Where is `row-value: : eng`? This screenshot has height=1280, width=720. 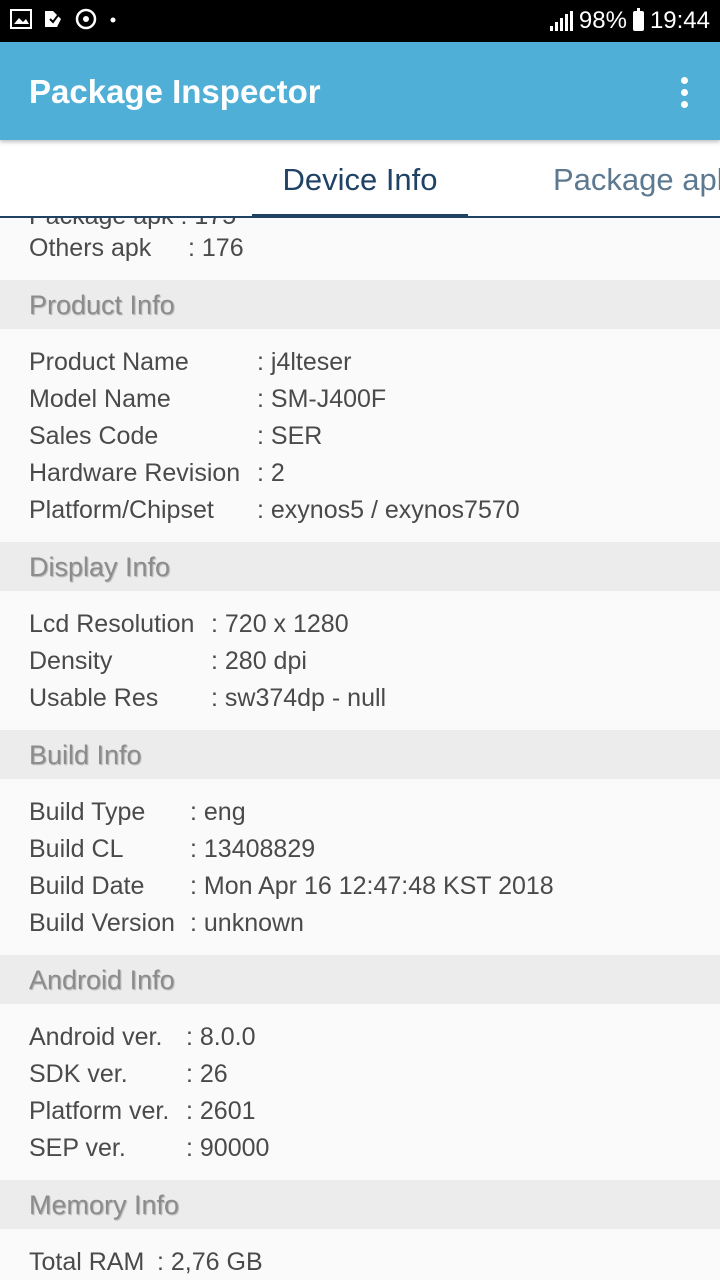
row-value: : eng is located at coordinates (218, 812).